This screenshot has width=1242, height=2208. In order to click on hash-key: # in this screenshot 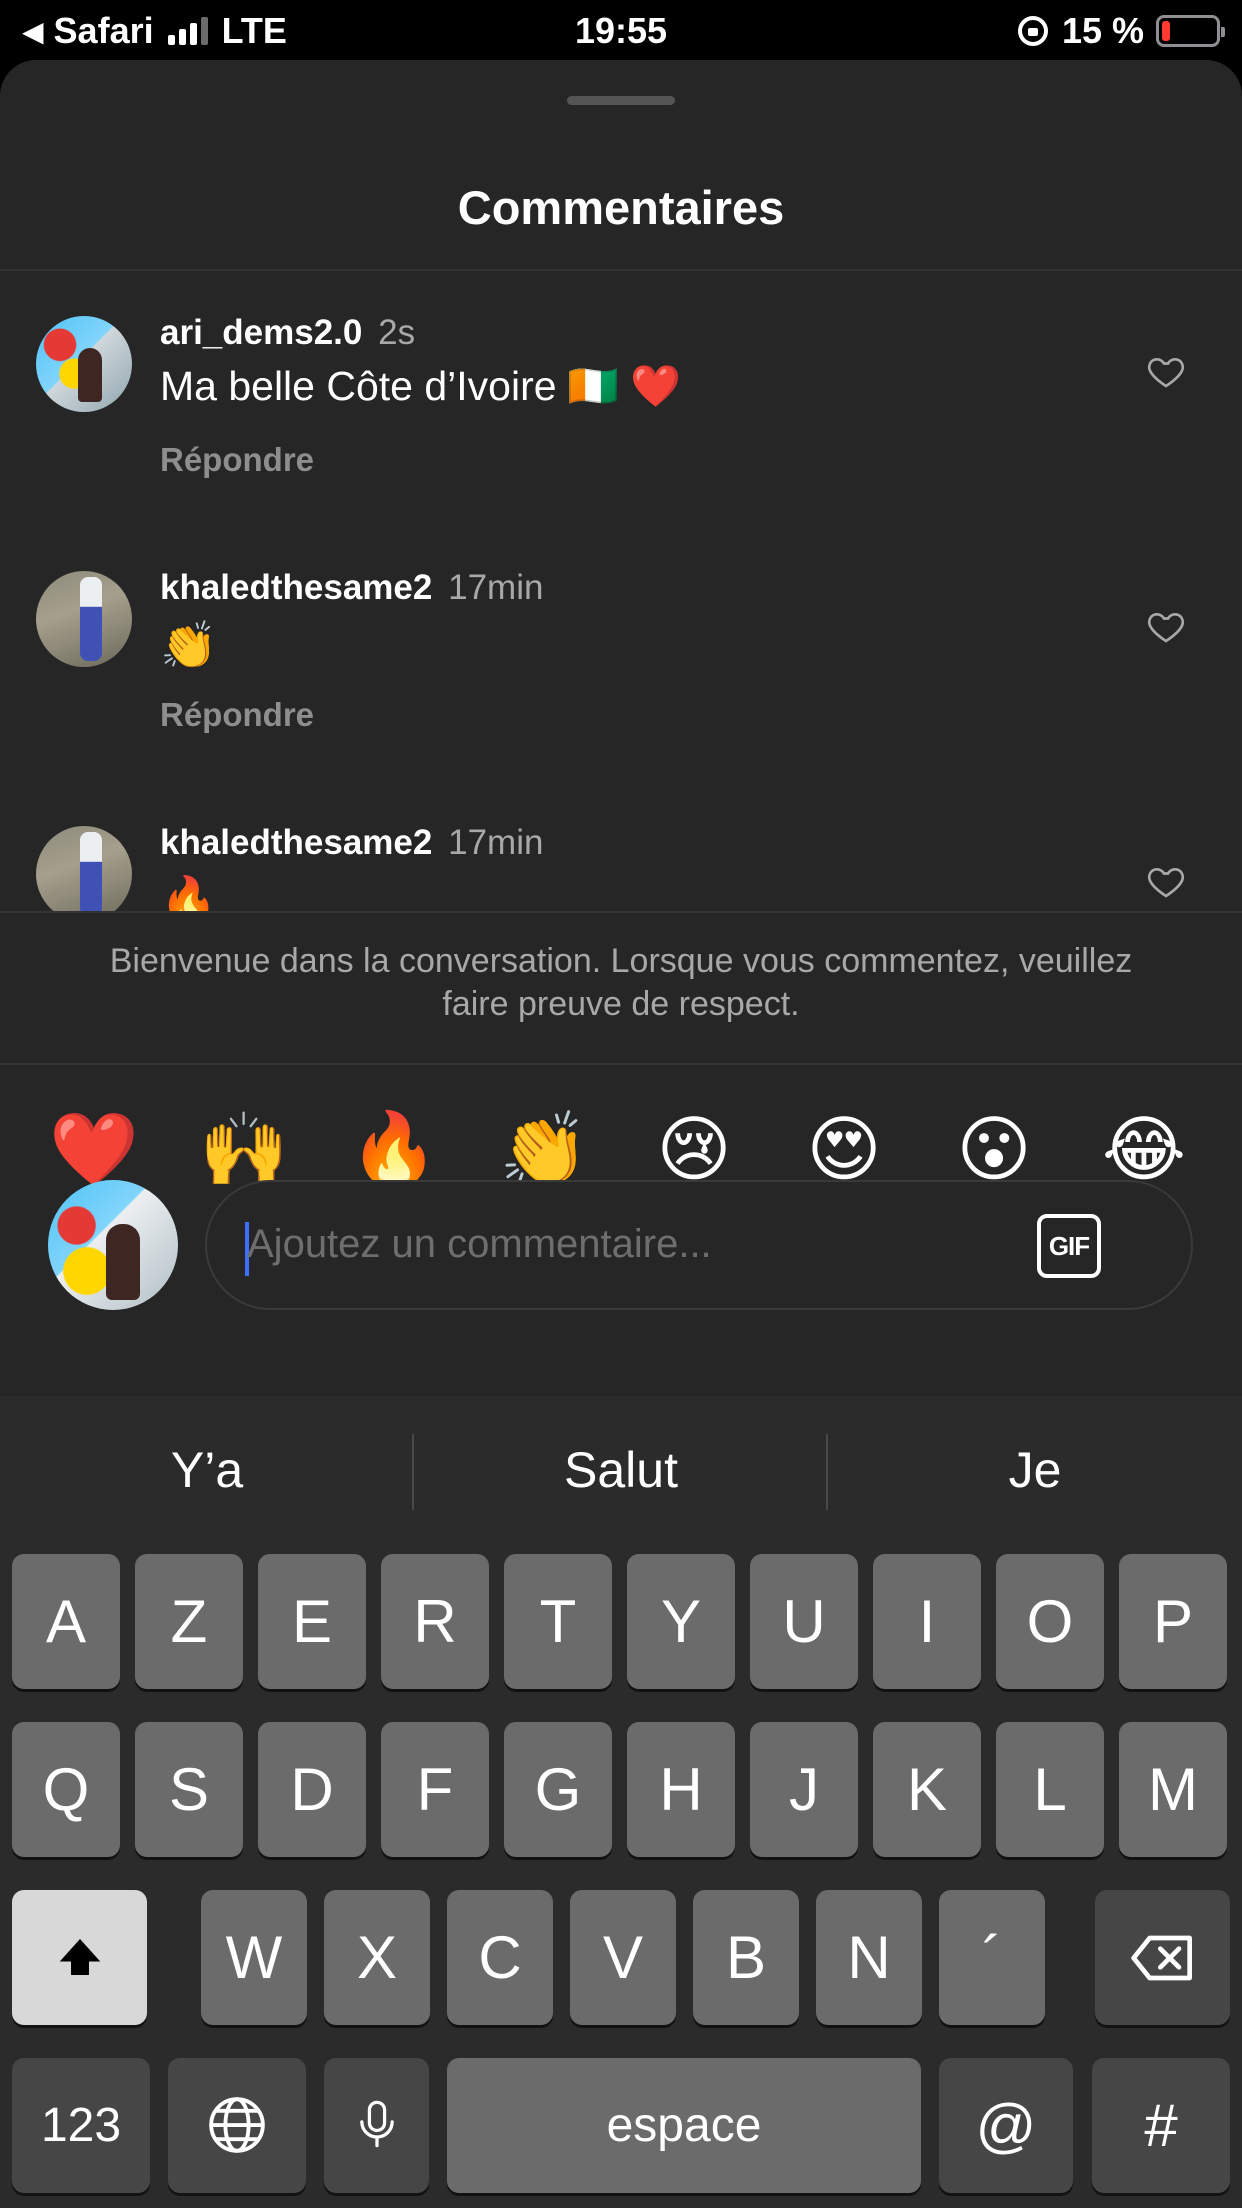, I will do `click(1161, 2125)`.